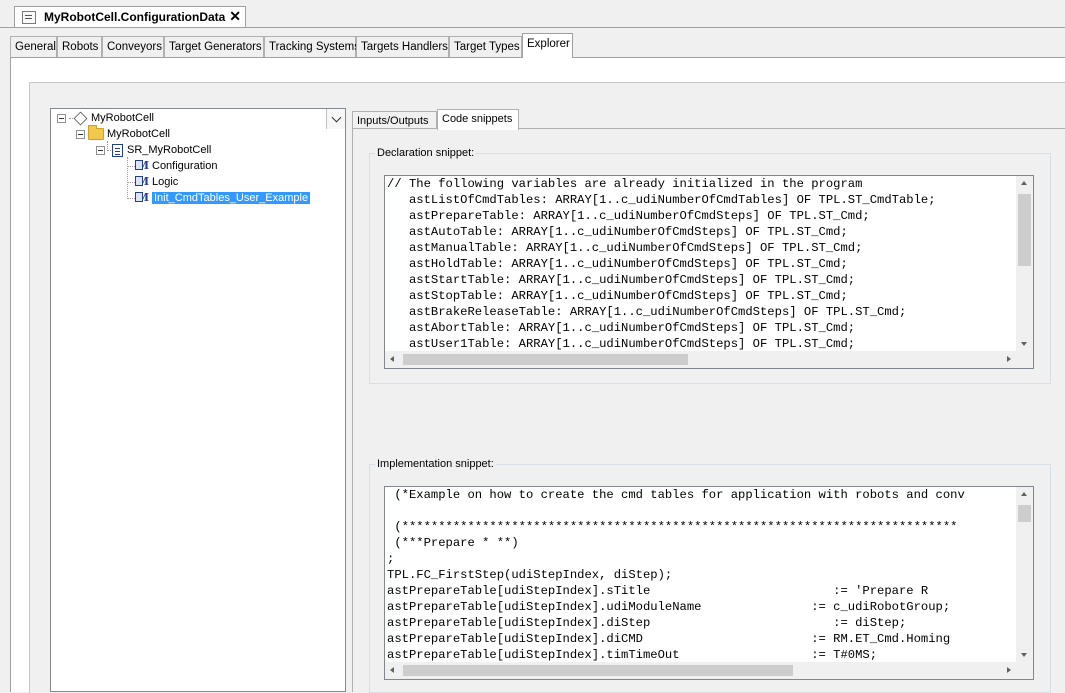  Describe the element at coordinates (532, 14) in the screenshot. I see `document-tab-bar: MyRobotCell.ConfigurationData ✕` at that location.